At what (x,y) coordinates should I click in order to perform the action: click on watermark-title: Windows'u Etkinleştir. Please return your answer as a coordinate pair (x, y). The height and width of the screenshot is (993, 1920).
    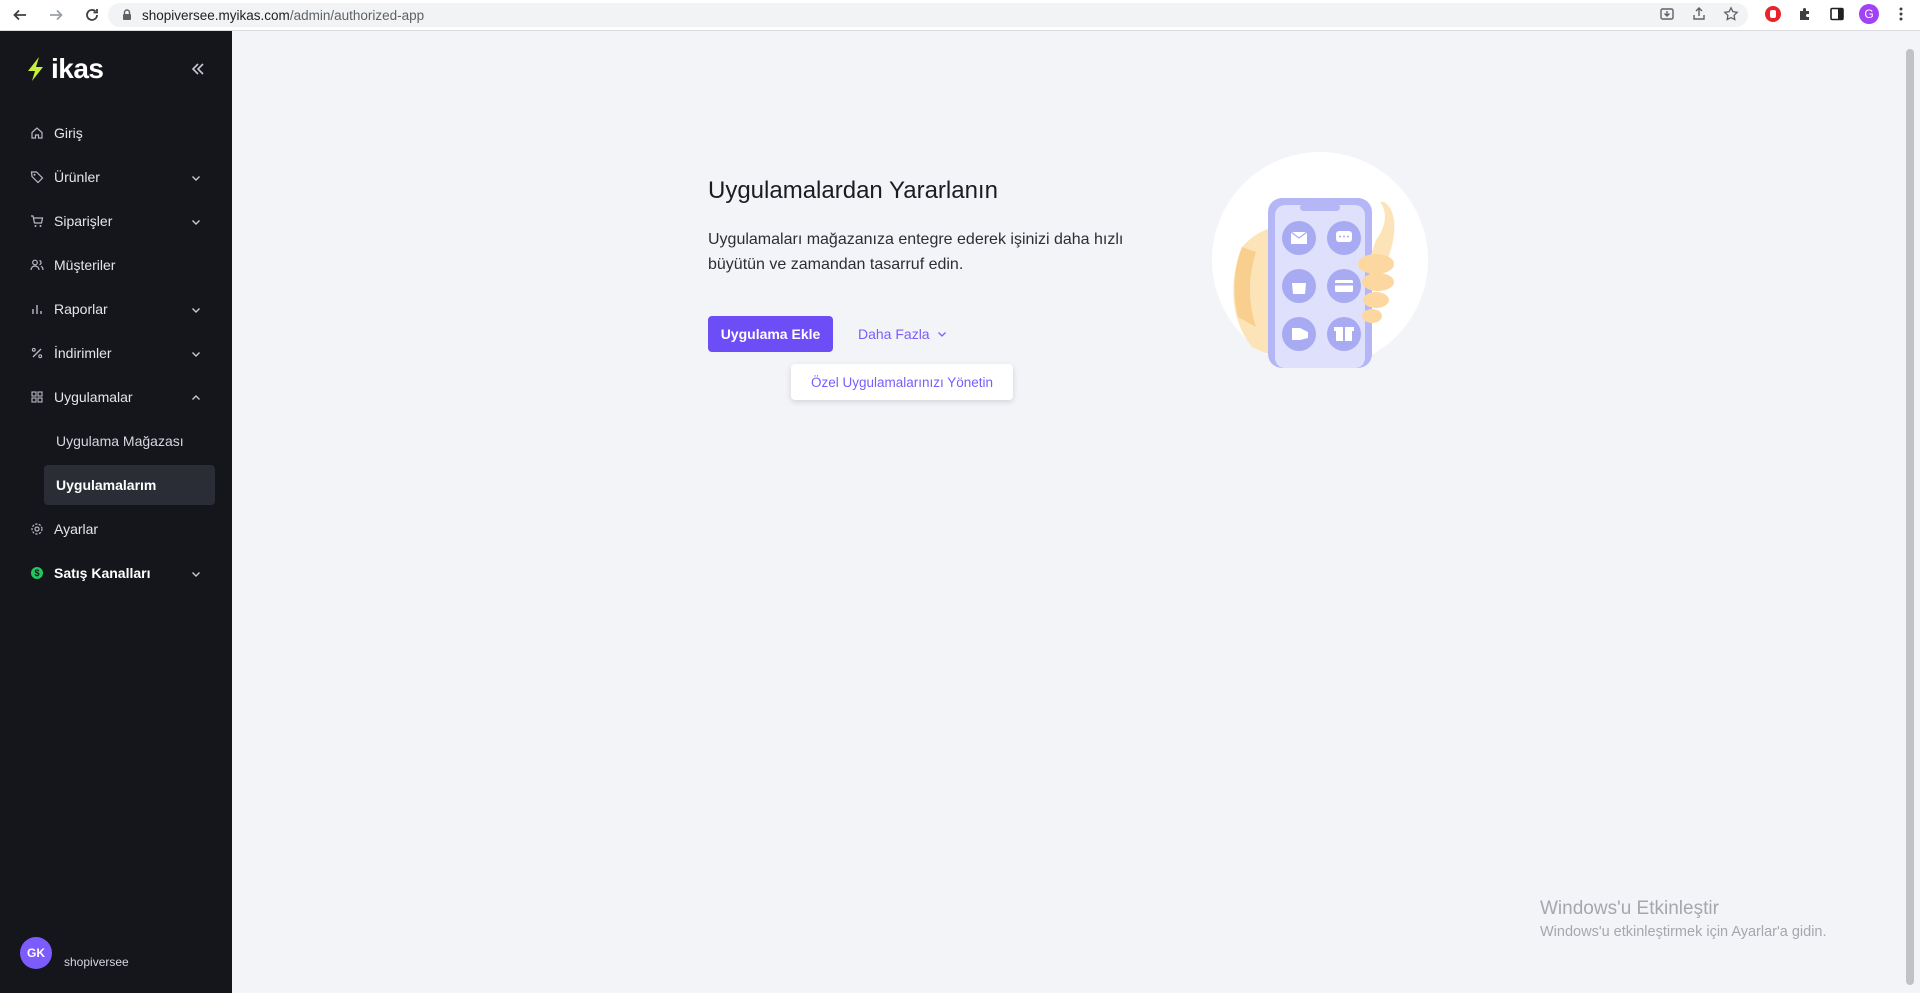
    Looking at the image, I should click on (1629, 908).